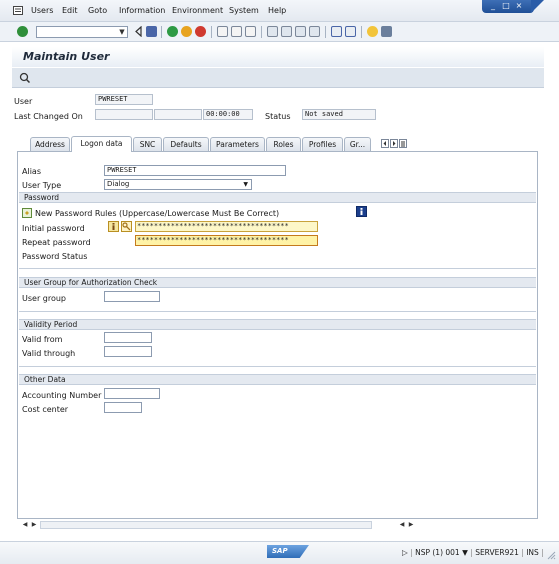 The width and height of the screenshot is (559, 564). I want to click on history-back-icon, so click(138, 31).